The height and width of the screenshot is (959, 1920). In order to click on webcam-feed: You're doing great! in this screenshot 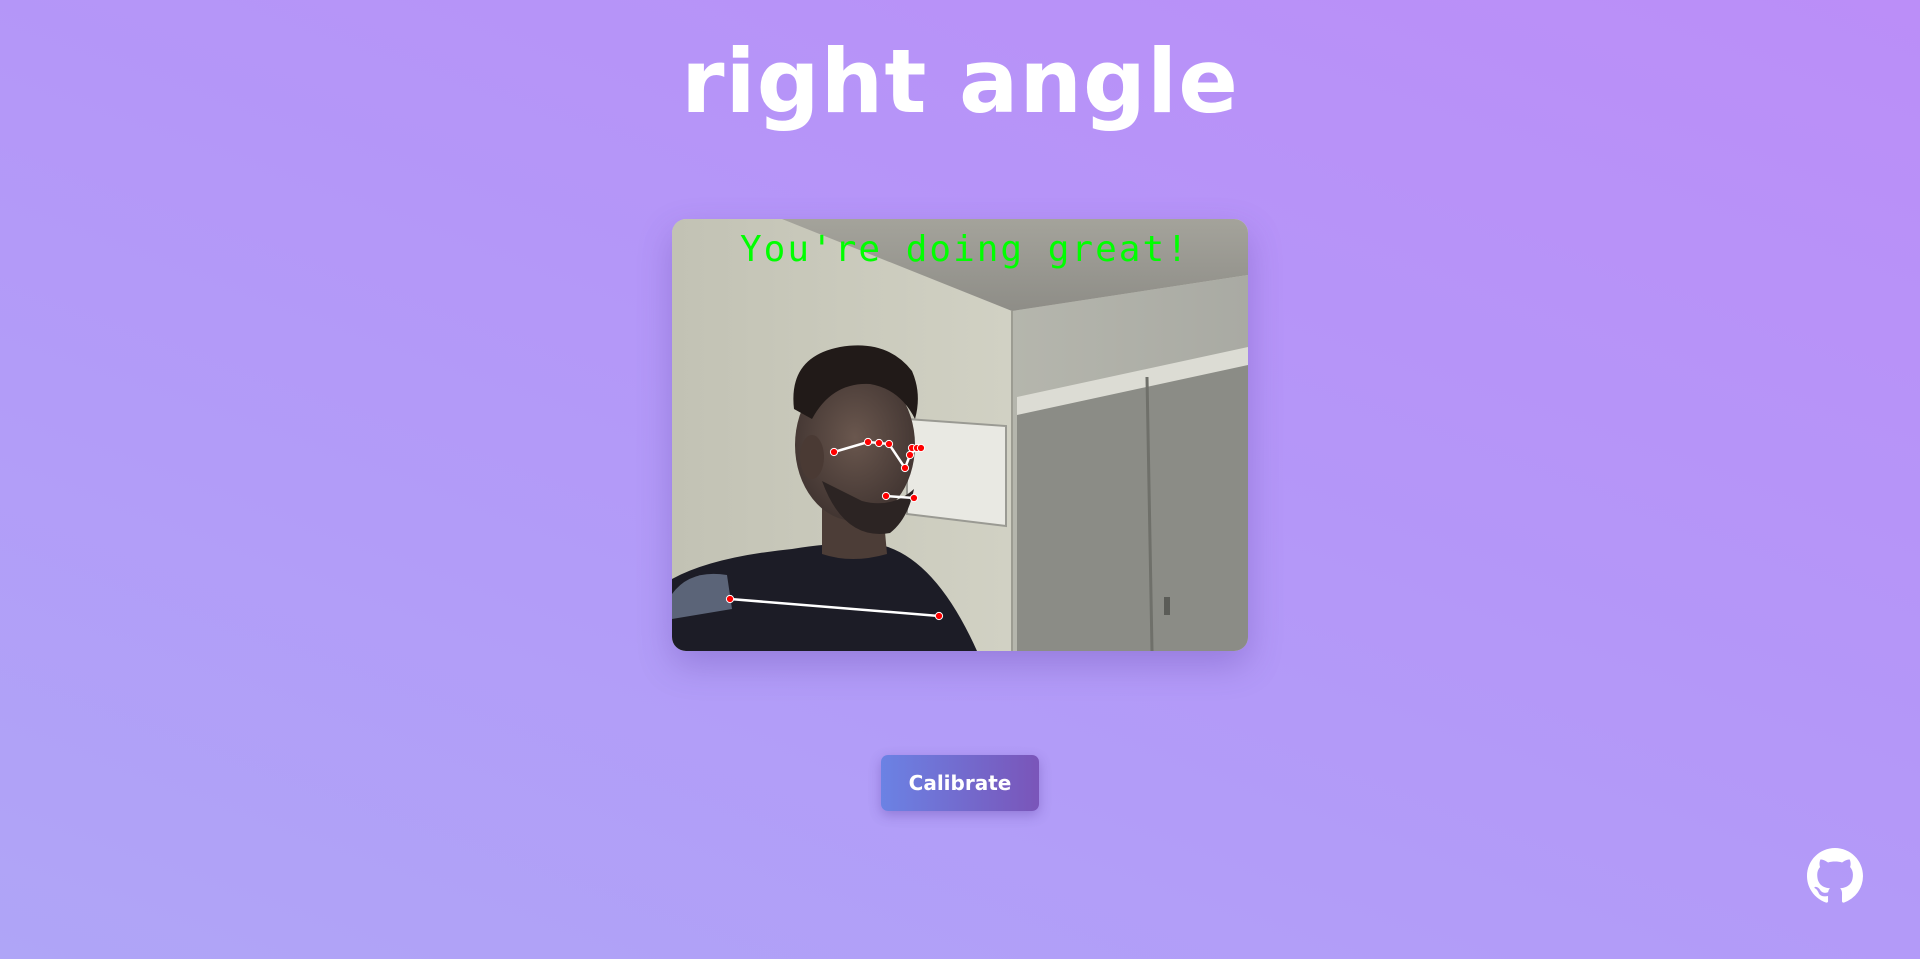, I will do `click(960, 435)`.